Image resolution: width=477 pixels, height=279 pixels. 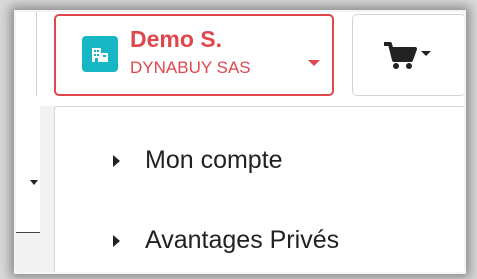 What do you see at coordinates (242, 240) in the screenshot?
I see `menu-item-label: Avantages Privés` at bounding box center [242, 240].